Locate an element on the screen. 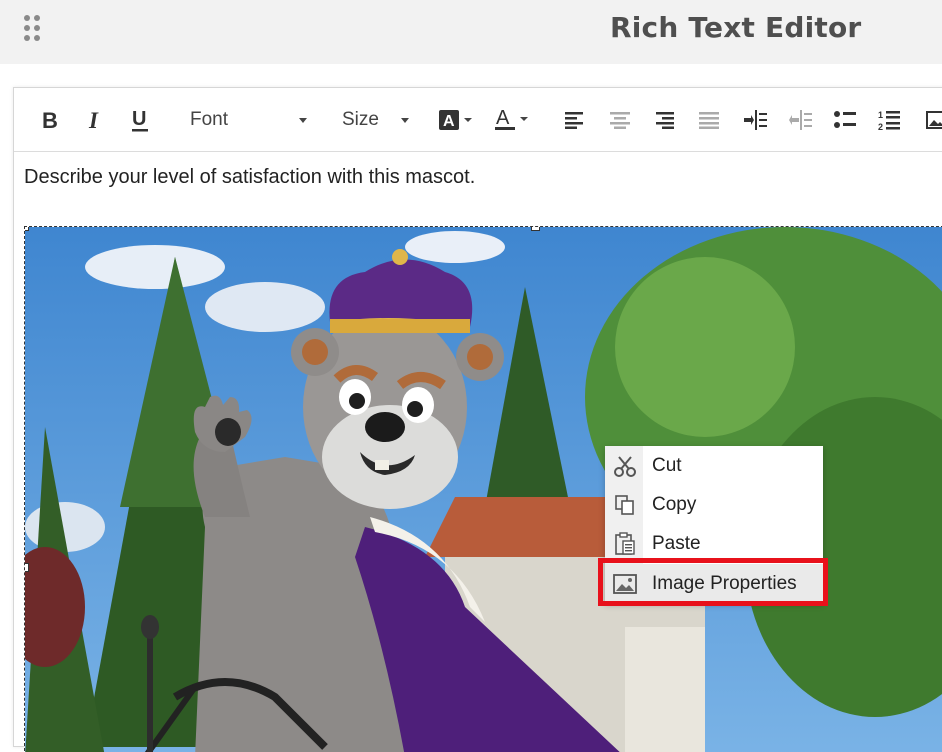 The height and width of the screenshot is (752, 942). context-menu-item-cut: Cut is located at coordinates (714, 465).